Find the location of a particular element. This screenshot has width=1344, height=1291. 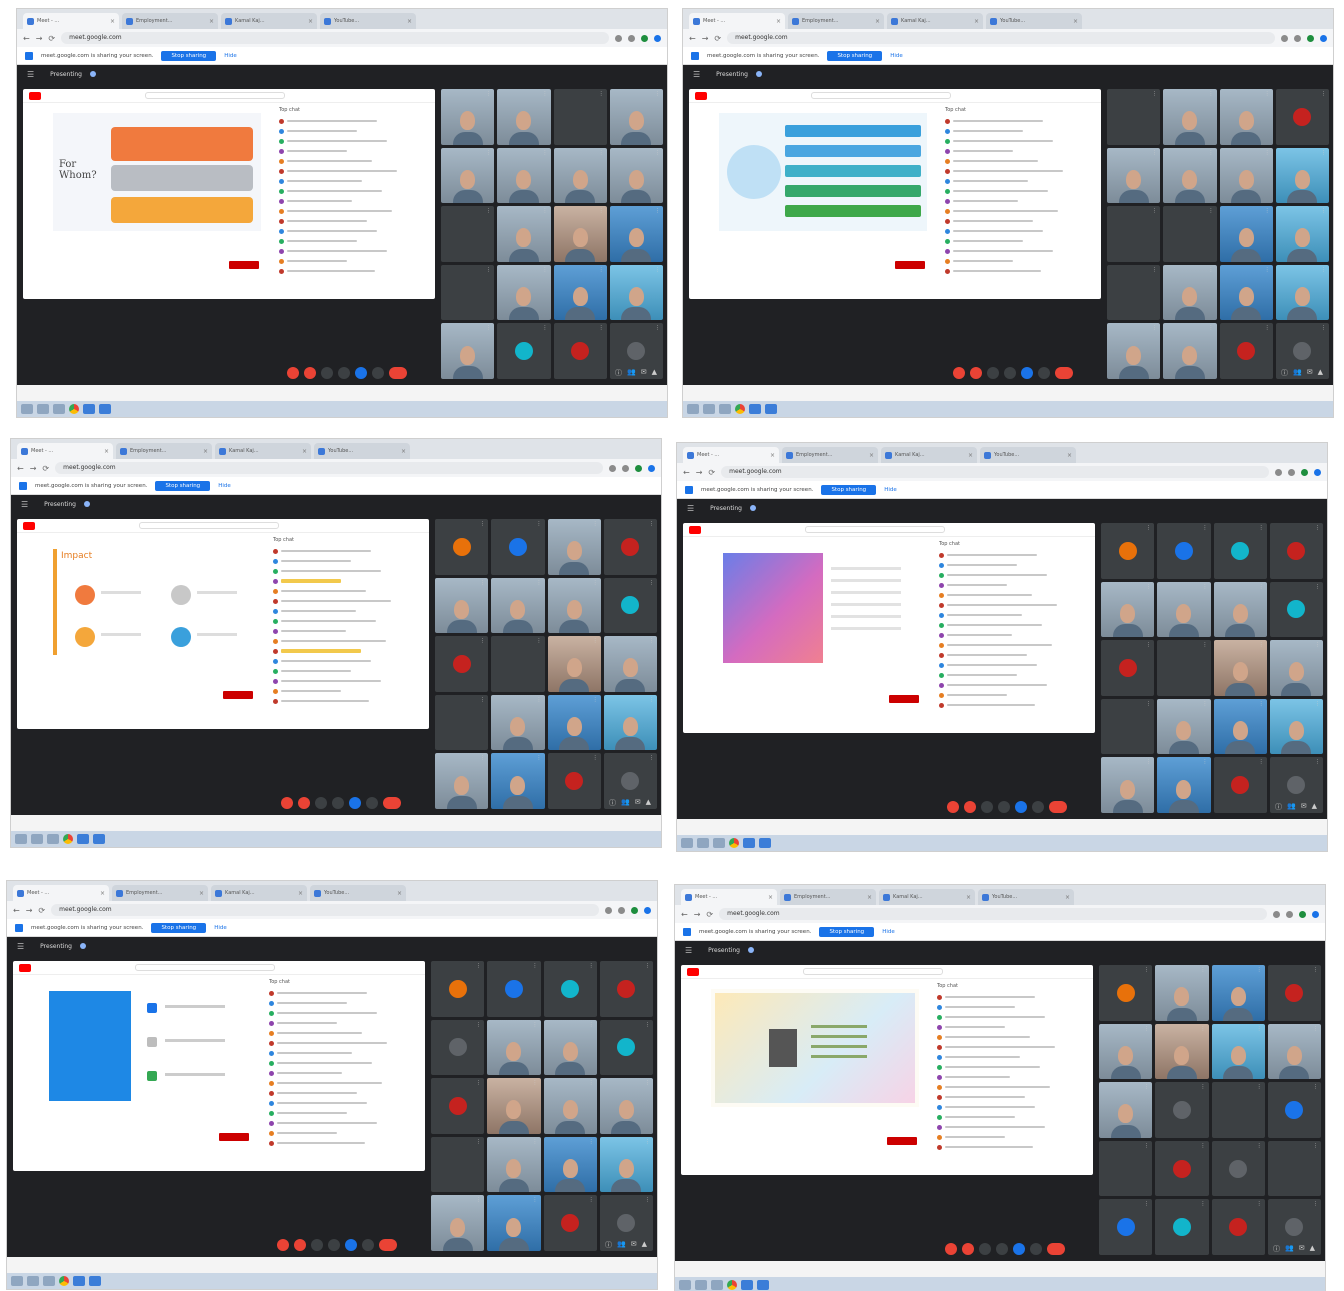

youtube-search-input is located at coordinates (205, 967).